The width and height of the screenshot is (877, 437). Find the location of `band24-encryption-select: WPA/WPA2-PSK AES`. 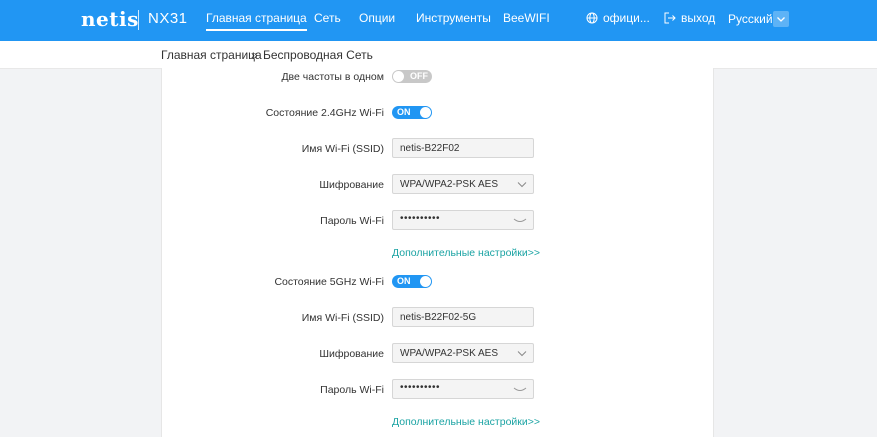

band24-encryption-select: WPA/WPA2-PSK AES is located at coordinates (463, 184).